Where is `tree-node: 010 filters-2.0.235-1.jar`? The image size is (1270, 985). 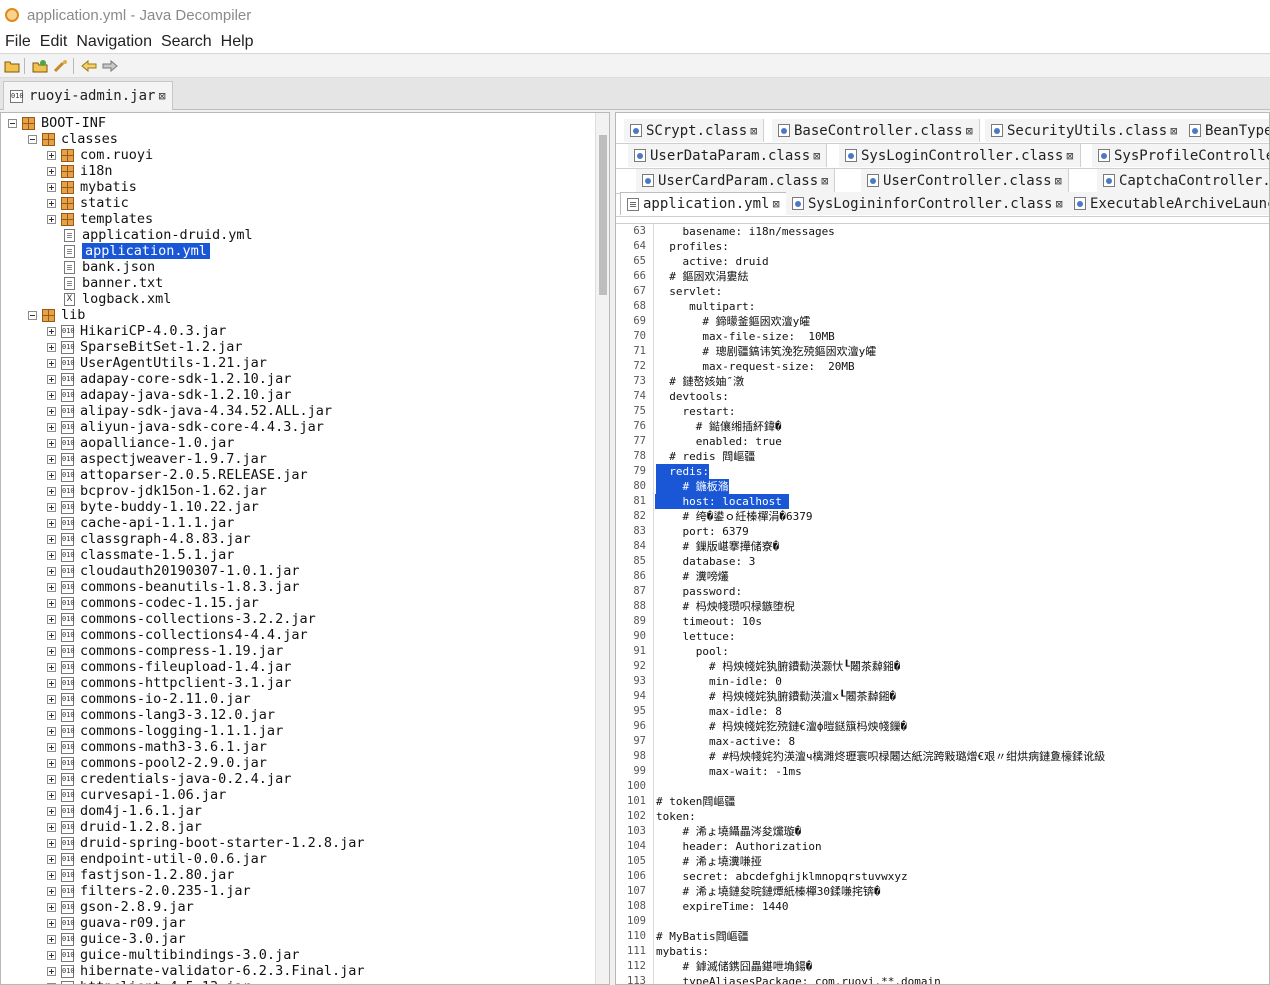
tree-node: 010 filters-2.0.235-1.jar is located at coordinates (149, 891).